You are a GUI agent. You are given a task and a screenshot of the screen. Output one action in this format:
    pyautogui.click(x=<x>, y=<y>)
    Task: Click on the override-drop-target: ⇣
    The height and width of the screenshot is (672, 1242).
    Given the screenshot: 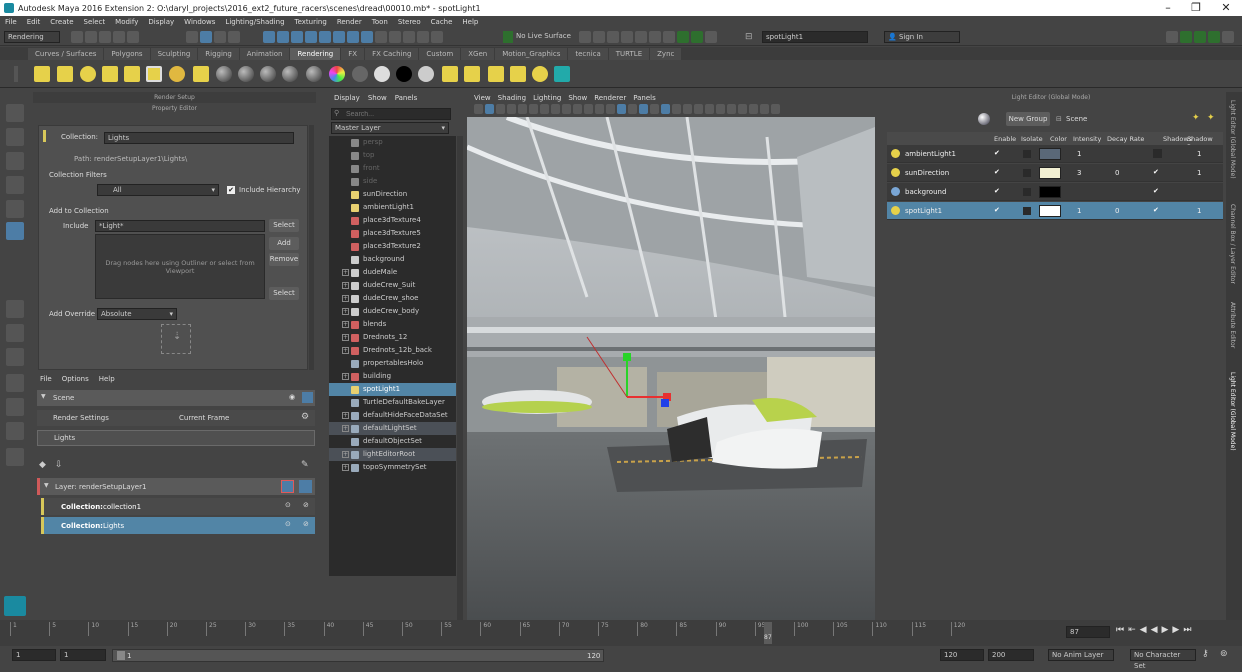 What is the action you would take?
    pyautogui.click(x=176, y=339)
    